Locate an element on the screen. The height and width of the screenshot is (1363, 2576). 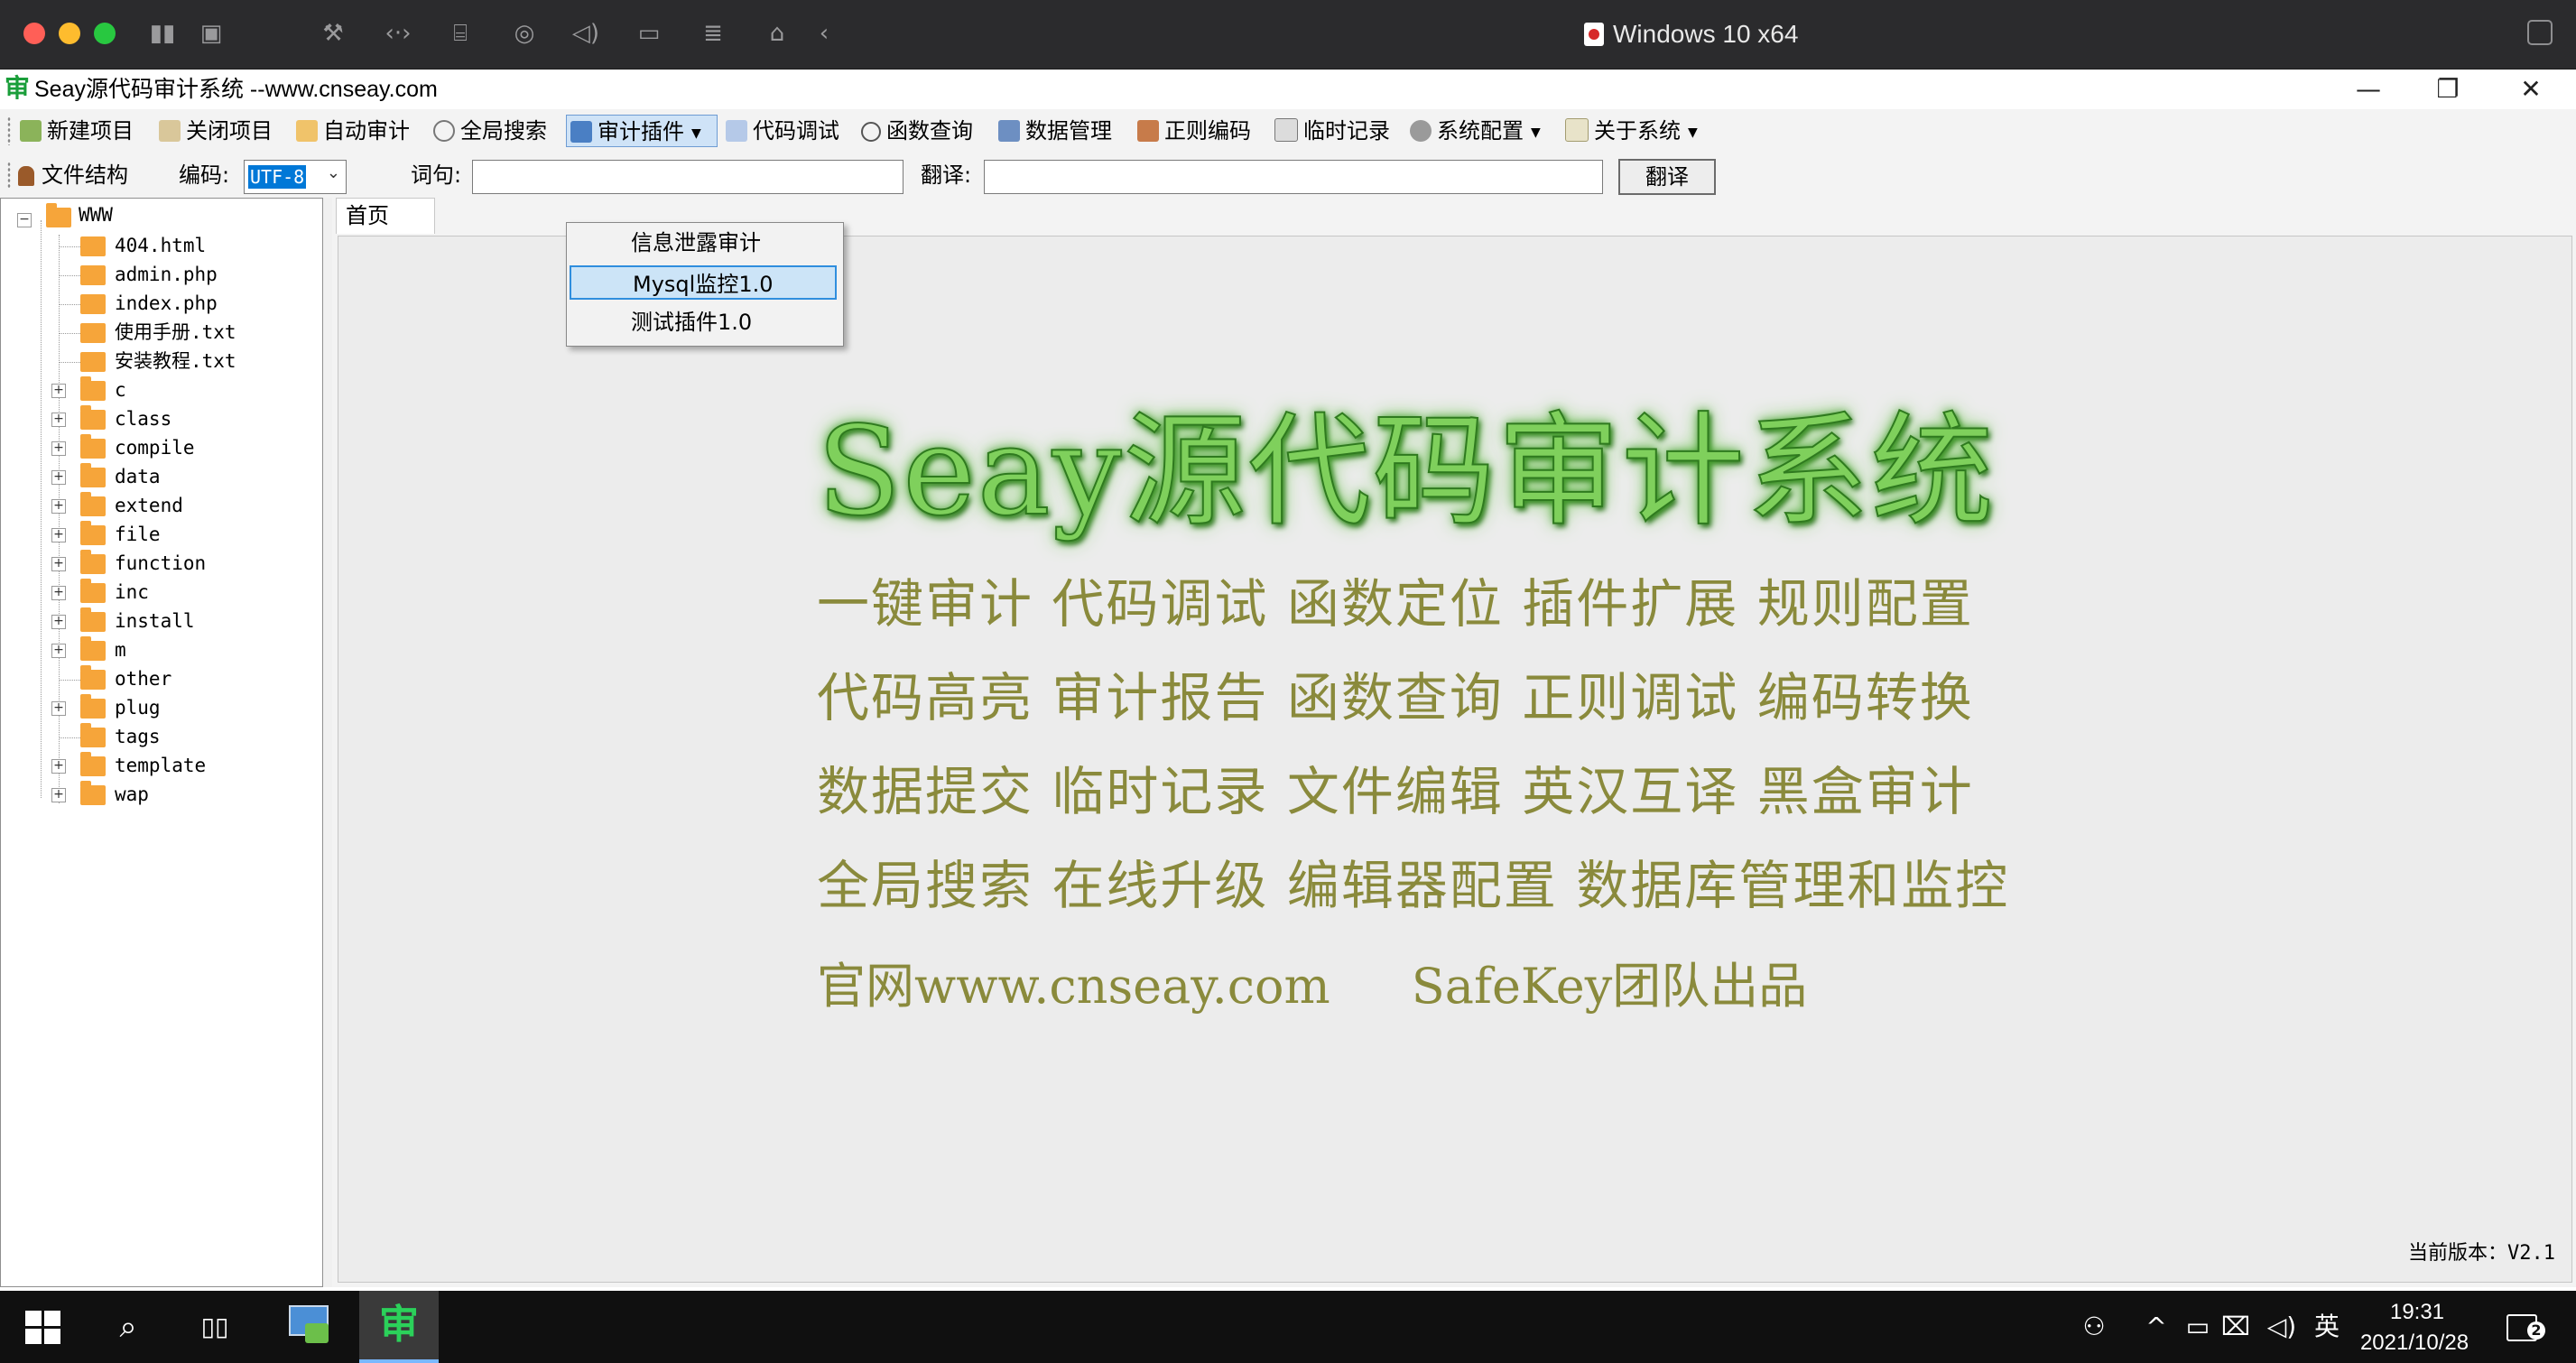
tree-folder: wap is located at coordinates (132, 794).